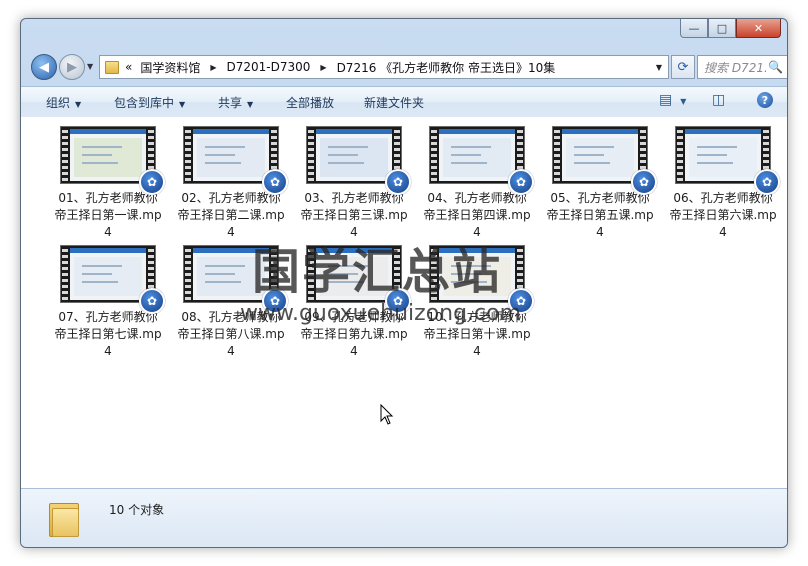 This screenshot has height=566, width=808. What do you see at coordinates (446, 67) in the screenshot?
I see `breadcrumb-item-folder: D7216 《孔方老师教你 帝王选日》10集` at bounding box center [446, 67].